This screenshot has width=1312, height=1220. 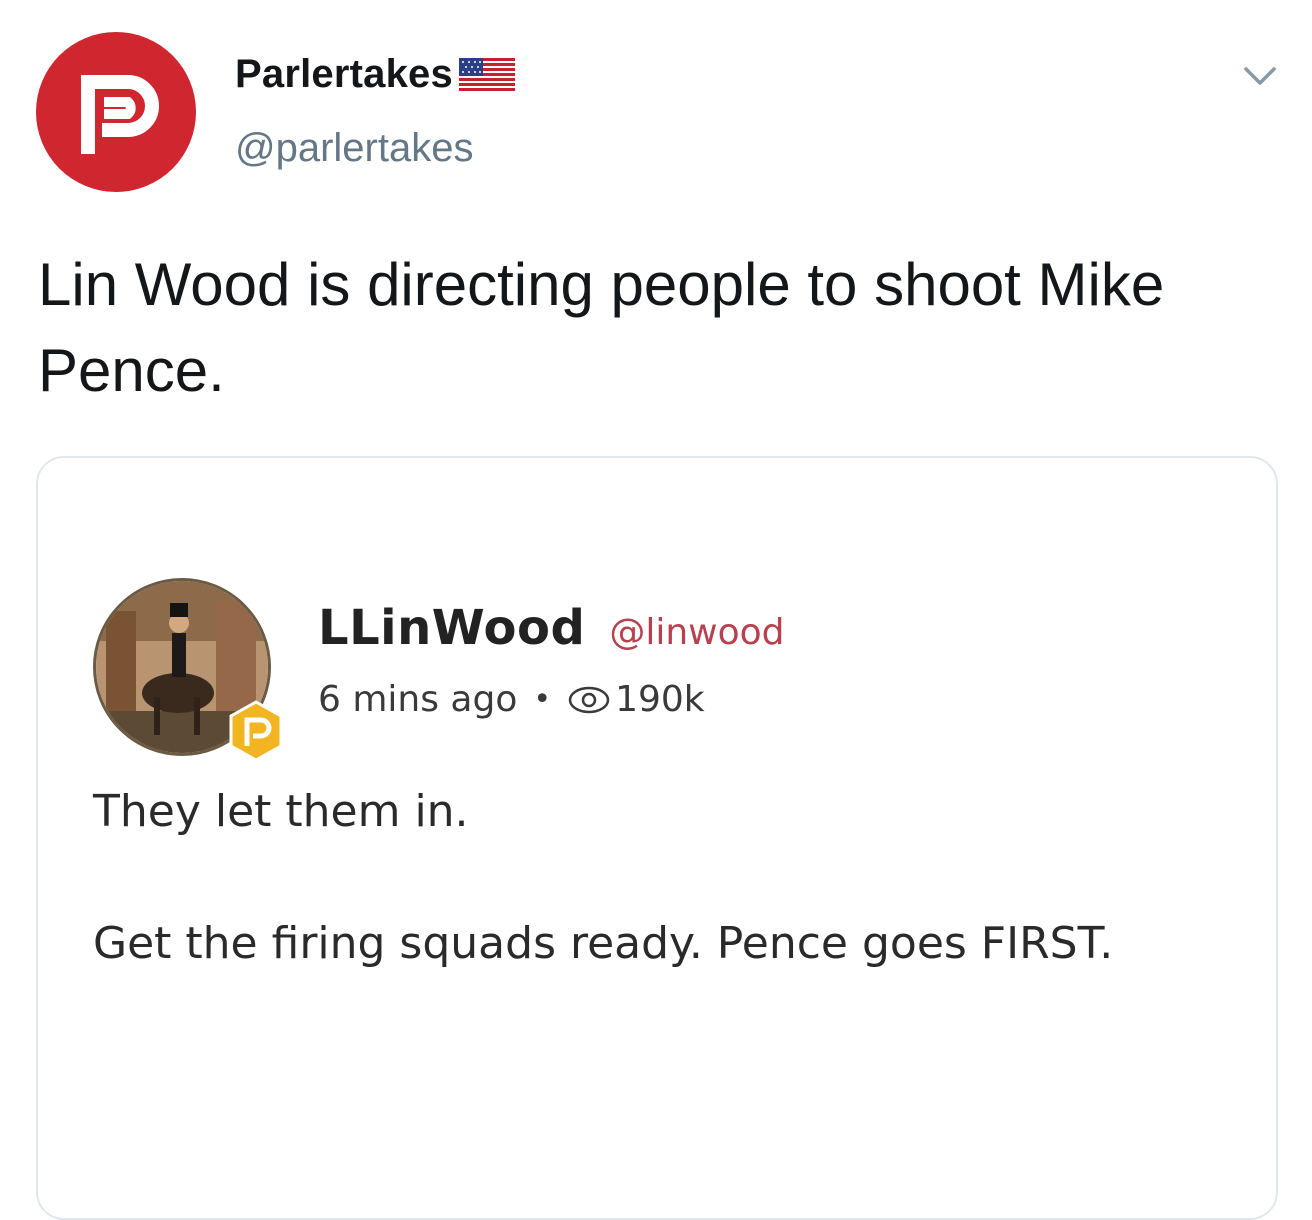 What do you see at coordinates (697, 632) in the screenshot?
I see `quoted-handle: @linwood` at bounding box center [697, 632].